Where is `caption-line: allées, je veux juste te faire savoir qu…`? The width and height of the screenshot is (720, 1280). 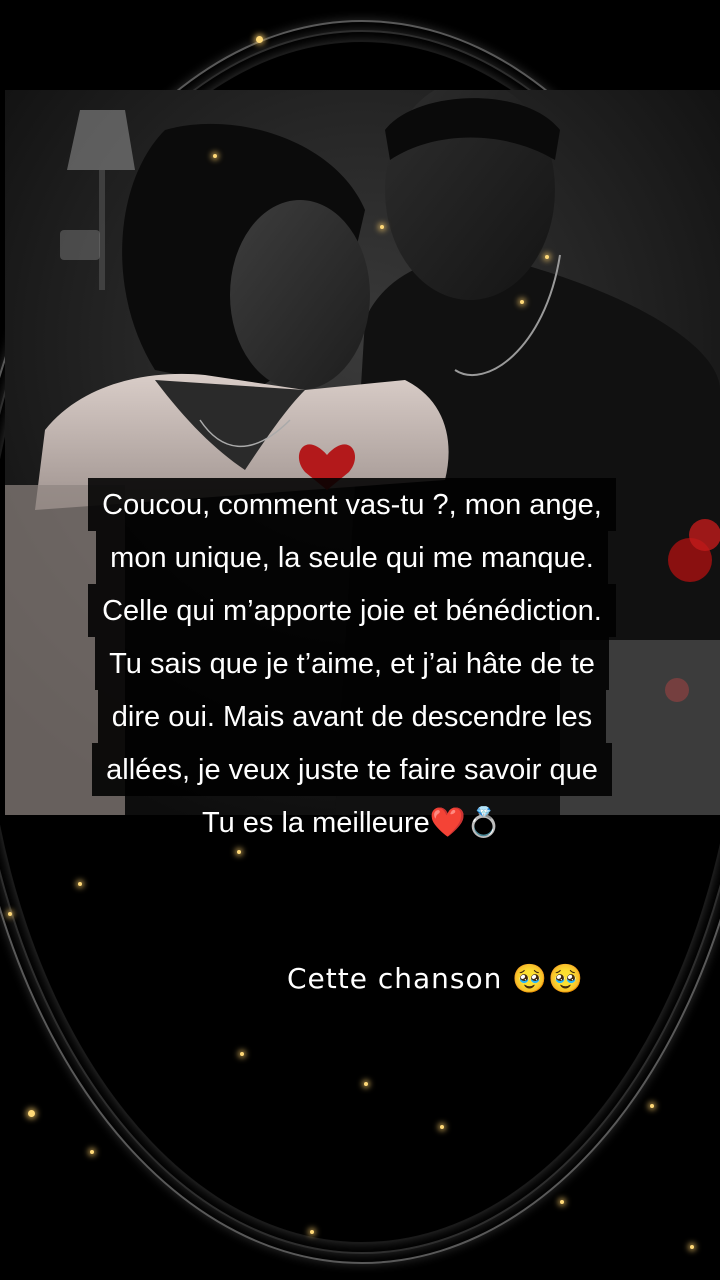 caption-line: allées, je veux juste te faire savoir qu… is located at coordinates (352, 769).